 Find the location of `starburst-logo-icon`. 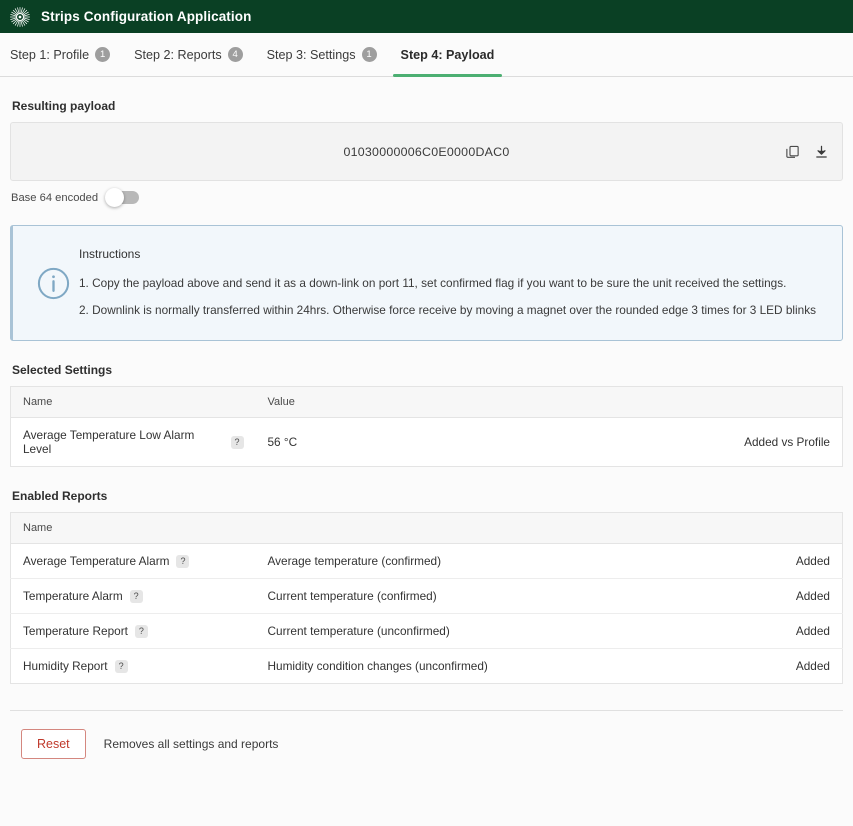

starburst-logo-icon is located at coordinates (20, 16).